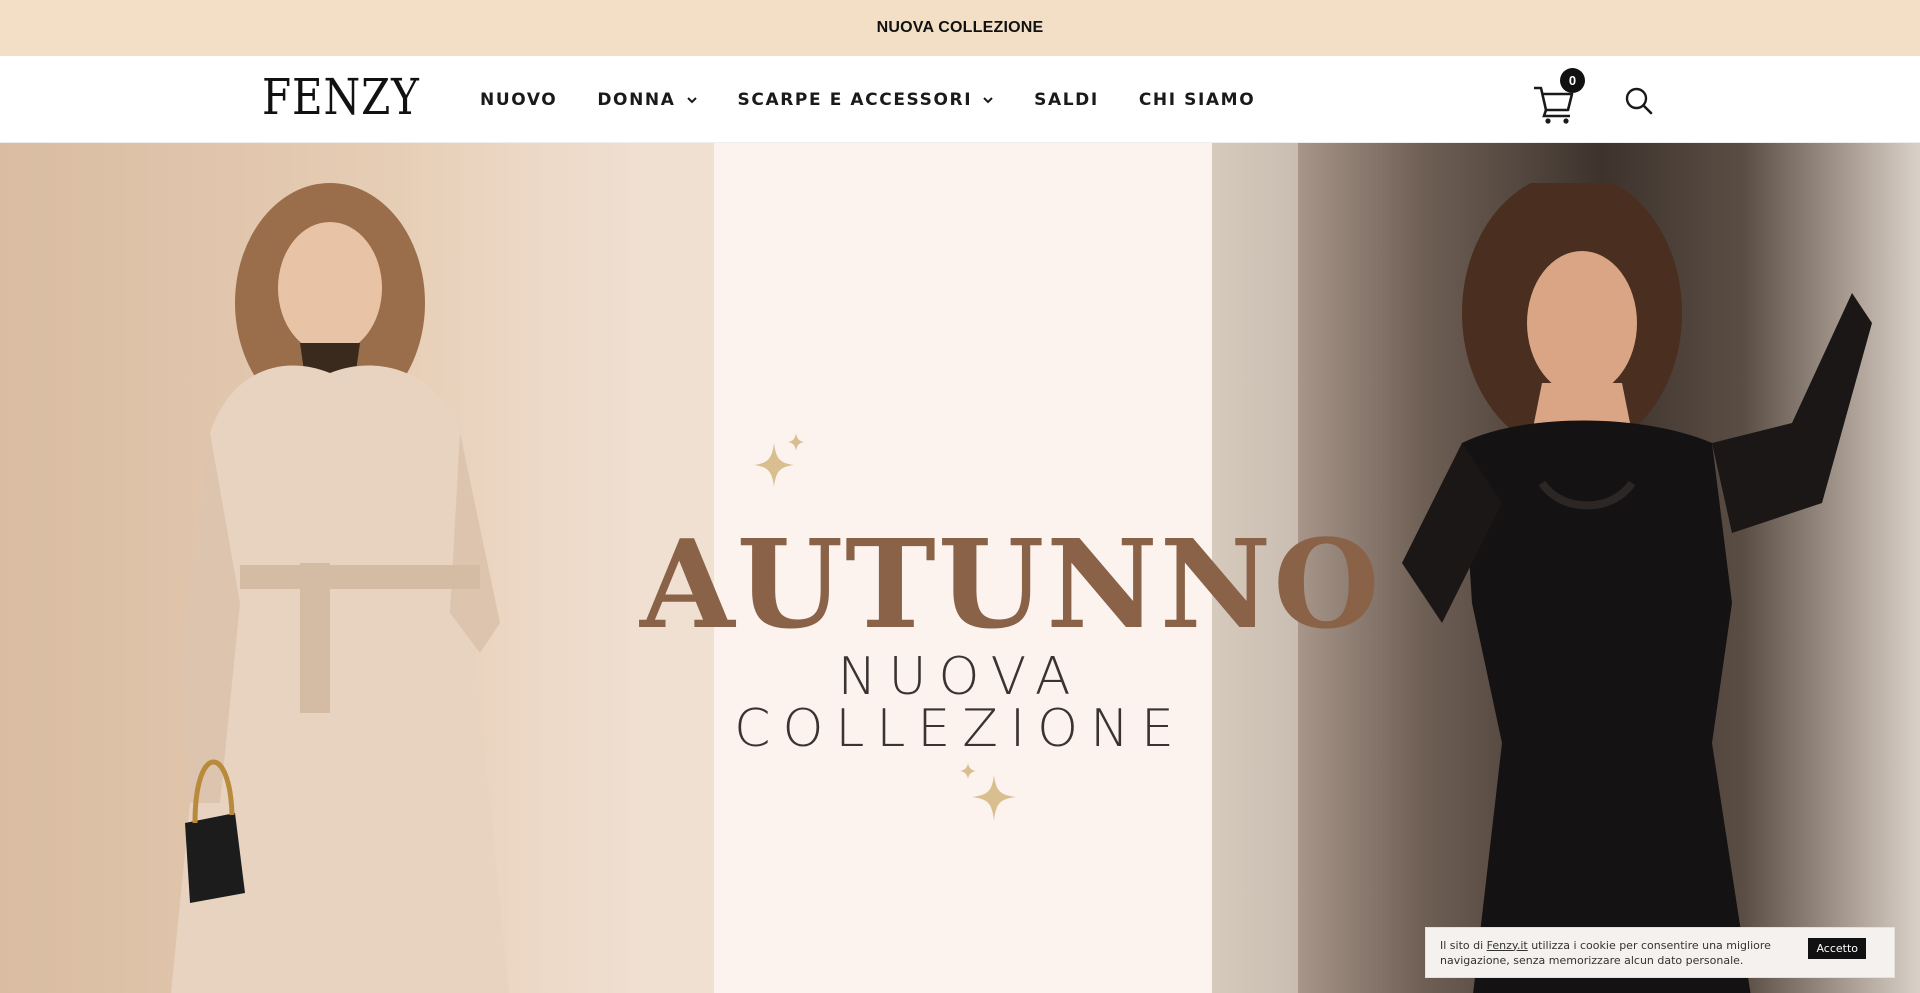 The width and height of the screenshot is (1920, 993). I want to click on nav-label: DONNA, so click(636, 99).